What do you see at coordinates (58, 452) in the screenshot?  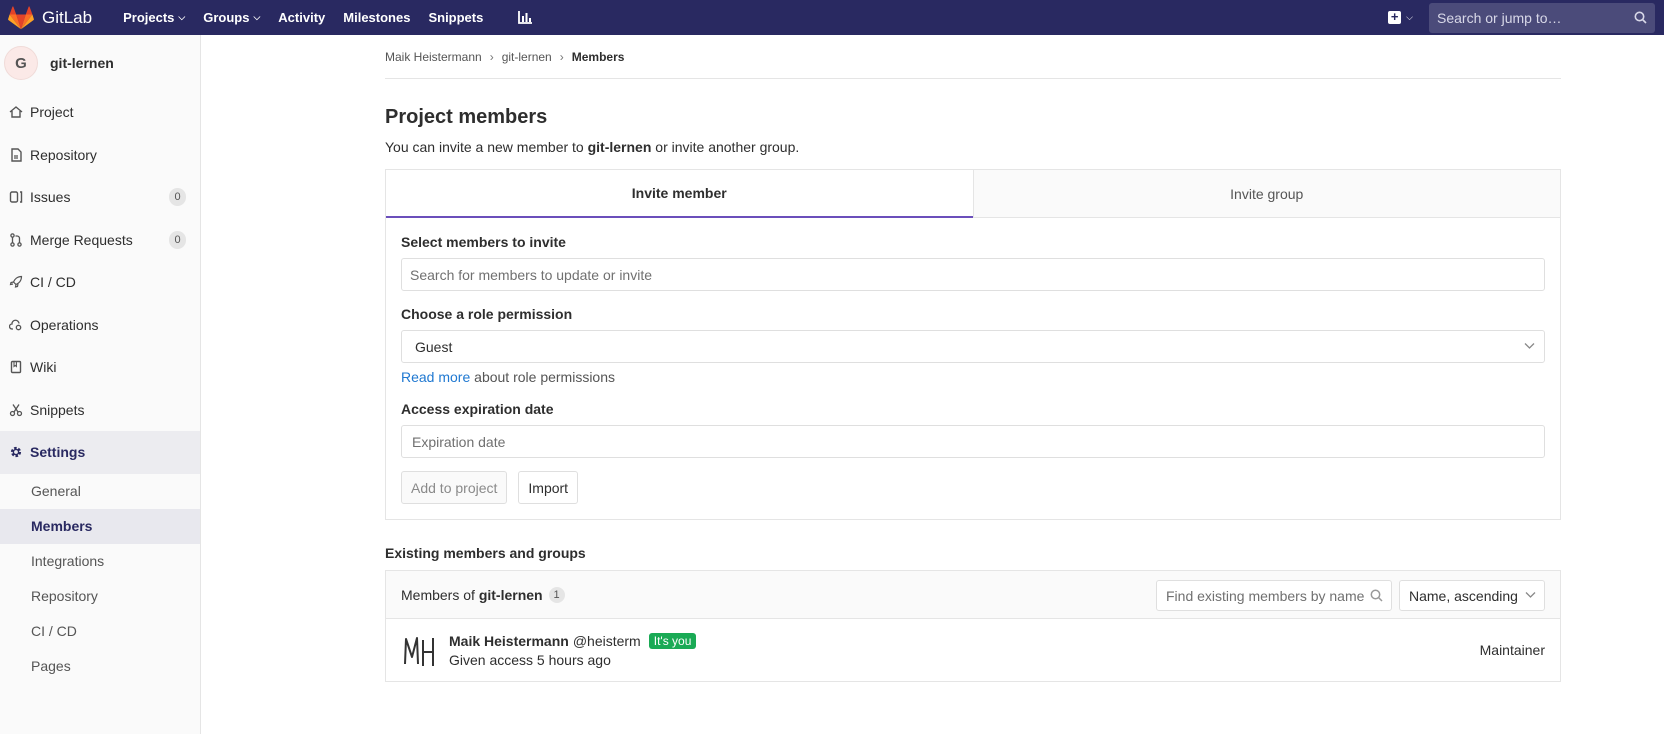 I see `sidebar-item-label: Settings` at bounding box center [58, 452].